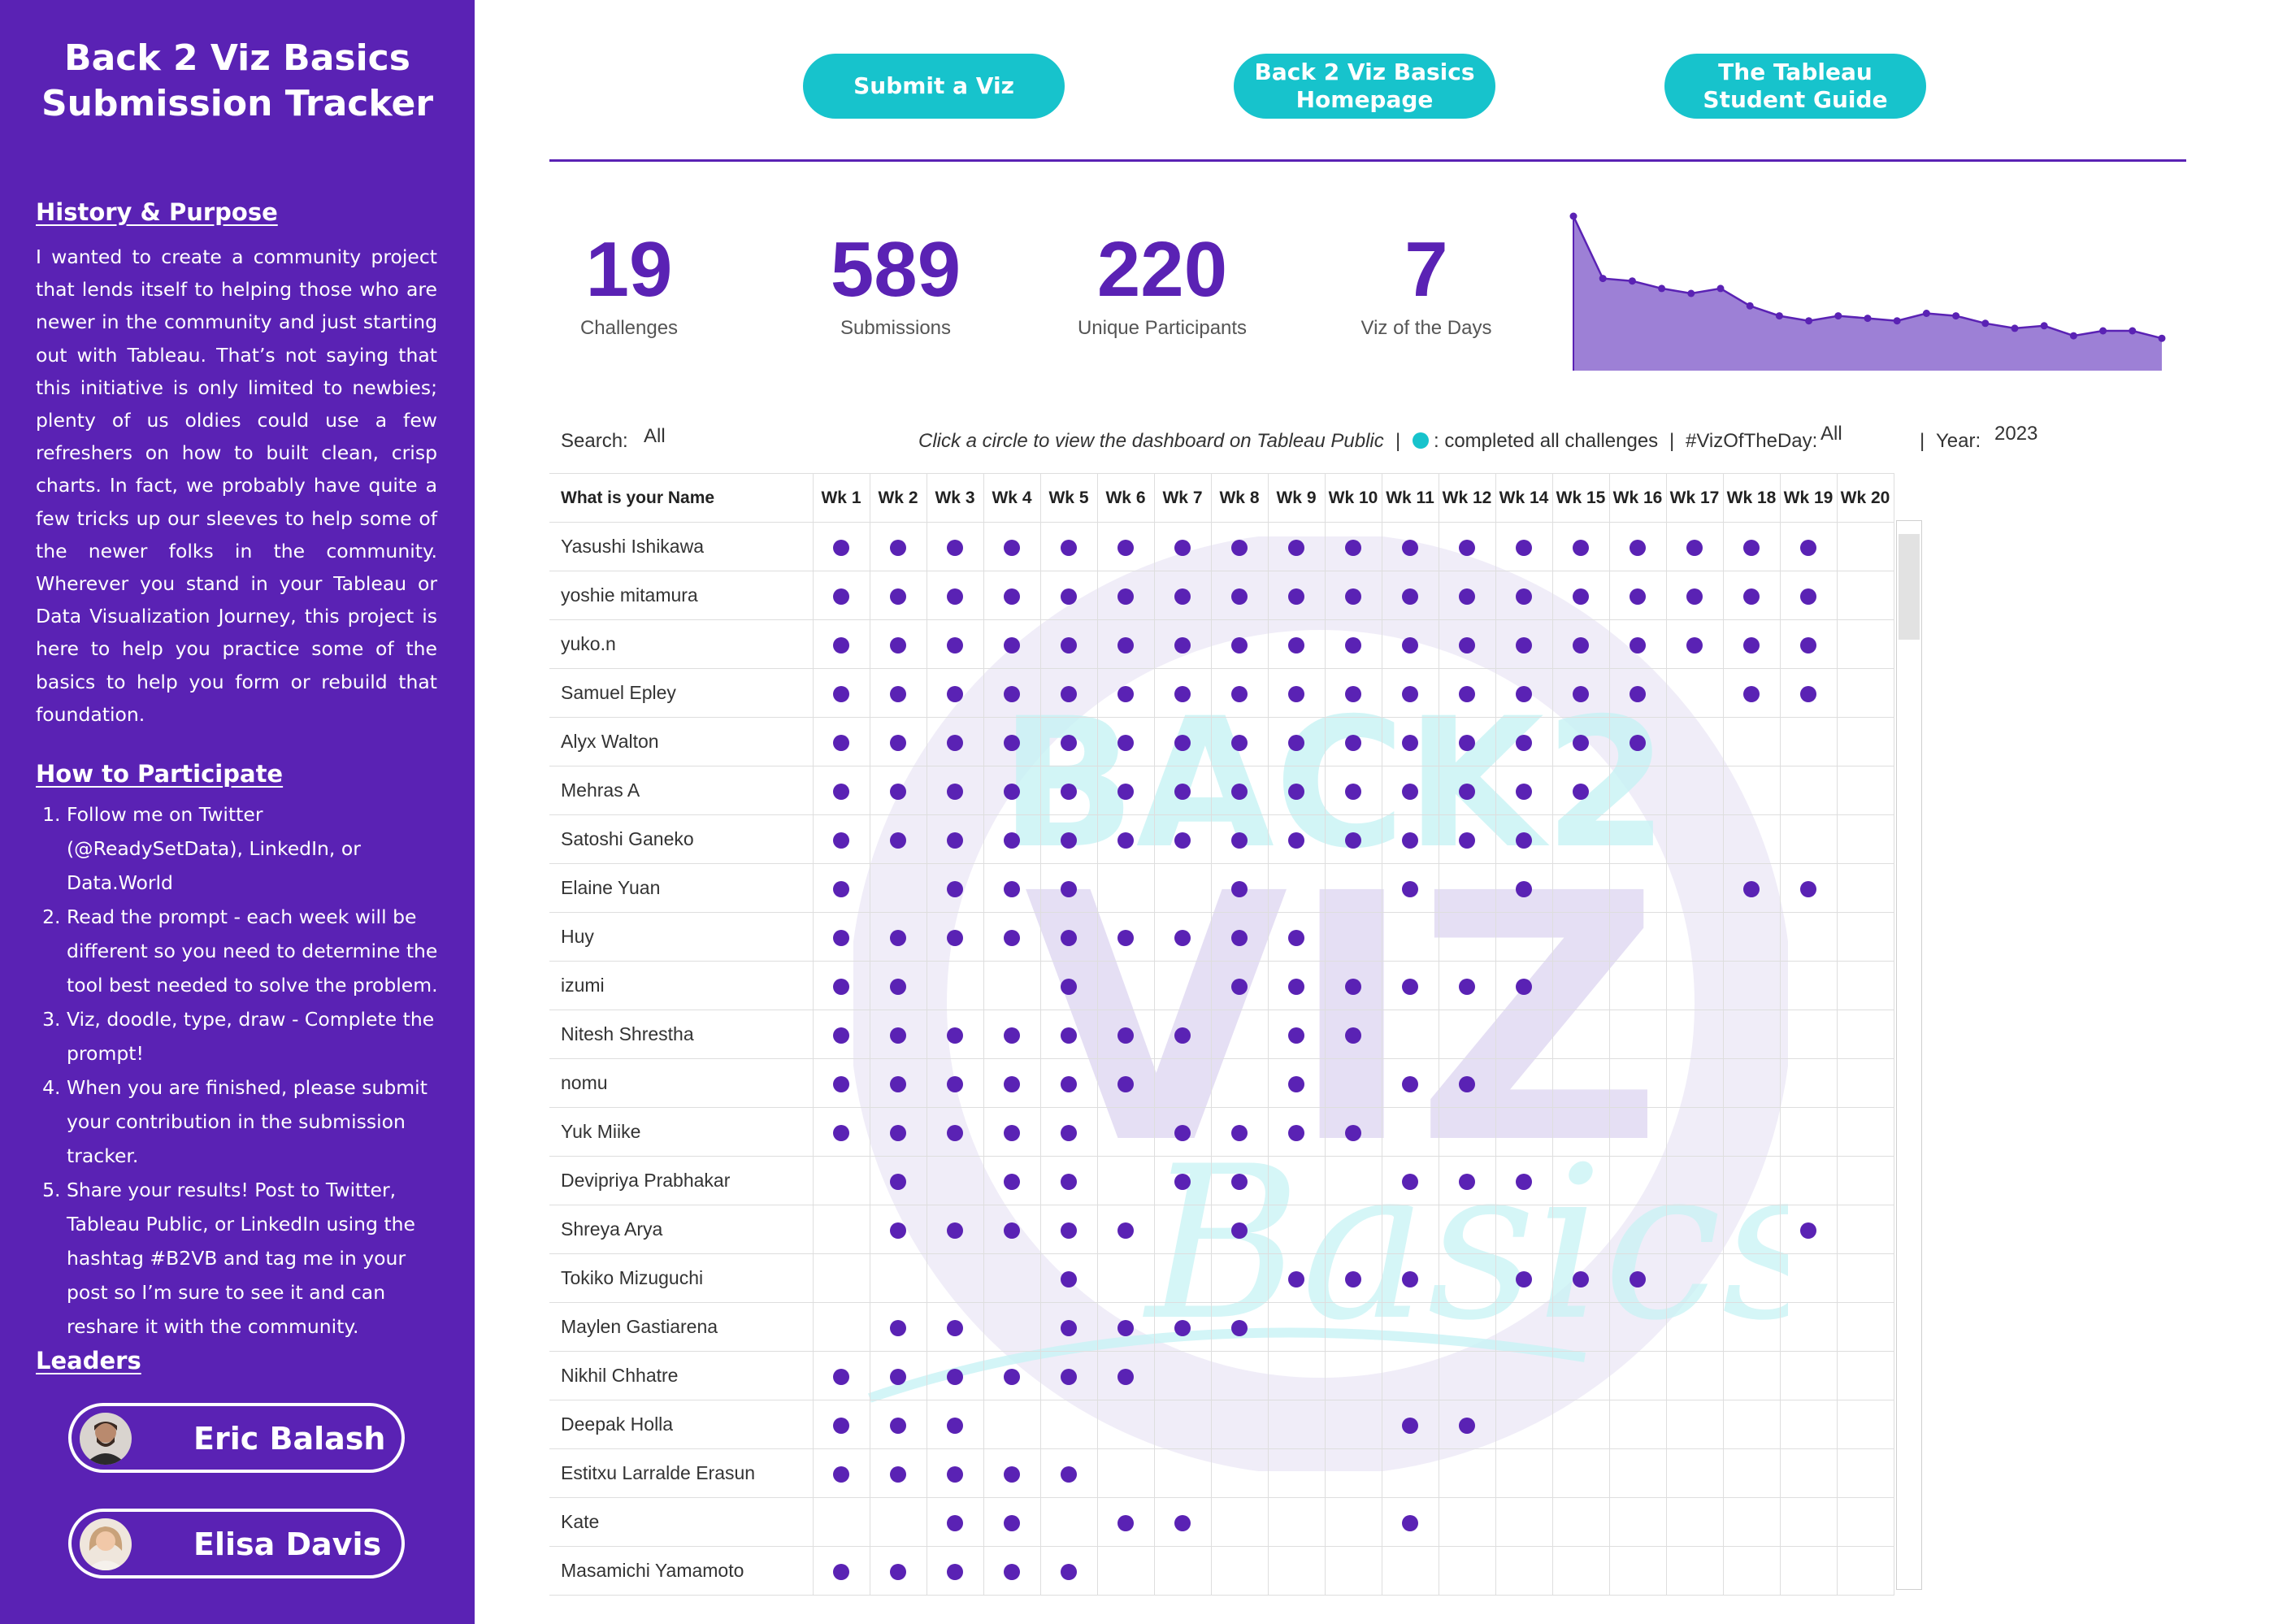  I want to click on votd-filter-value: All, so click(1831, 434).